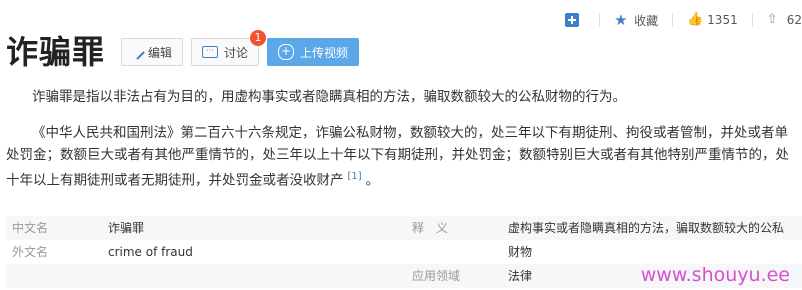 This screenshot has width=802, height=290. I want to click on plus-circle-icon: +, so click(286, 52).